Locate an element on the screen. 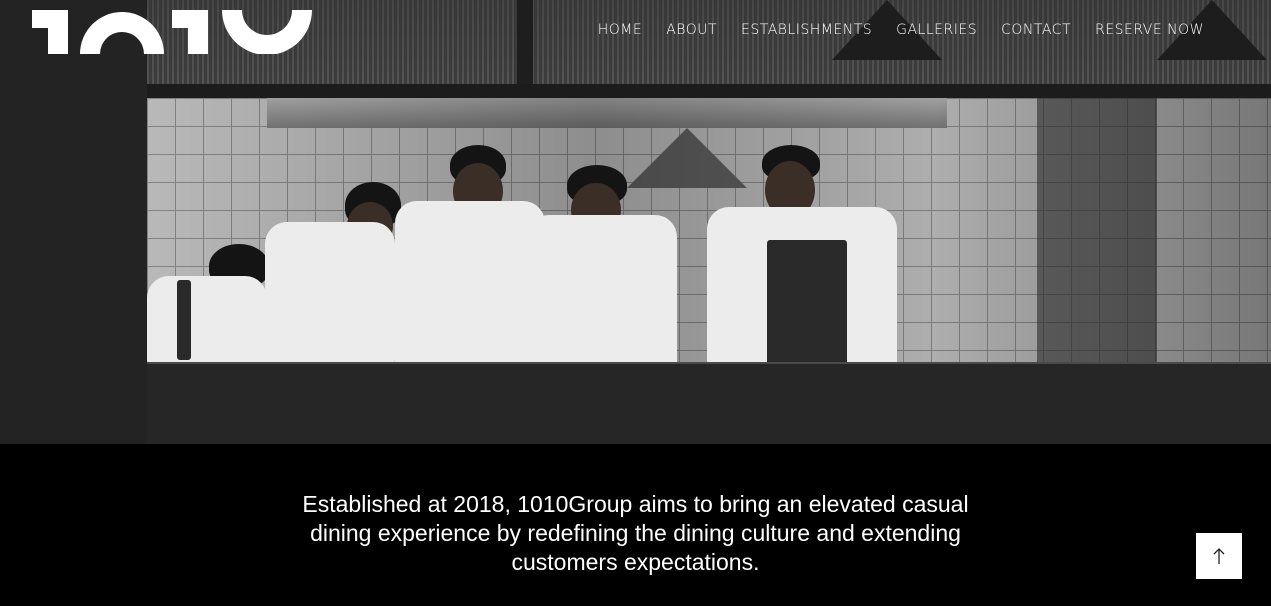  brand-logo is located at coordinates (172, 32).